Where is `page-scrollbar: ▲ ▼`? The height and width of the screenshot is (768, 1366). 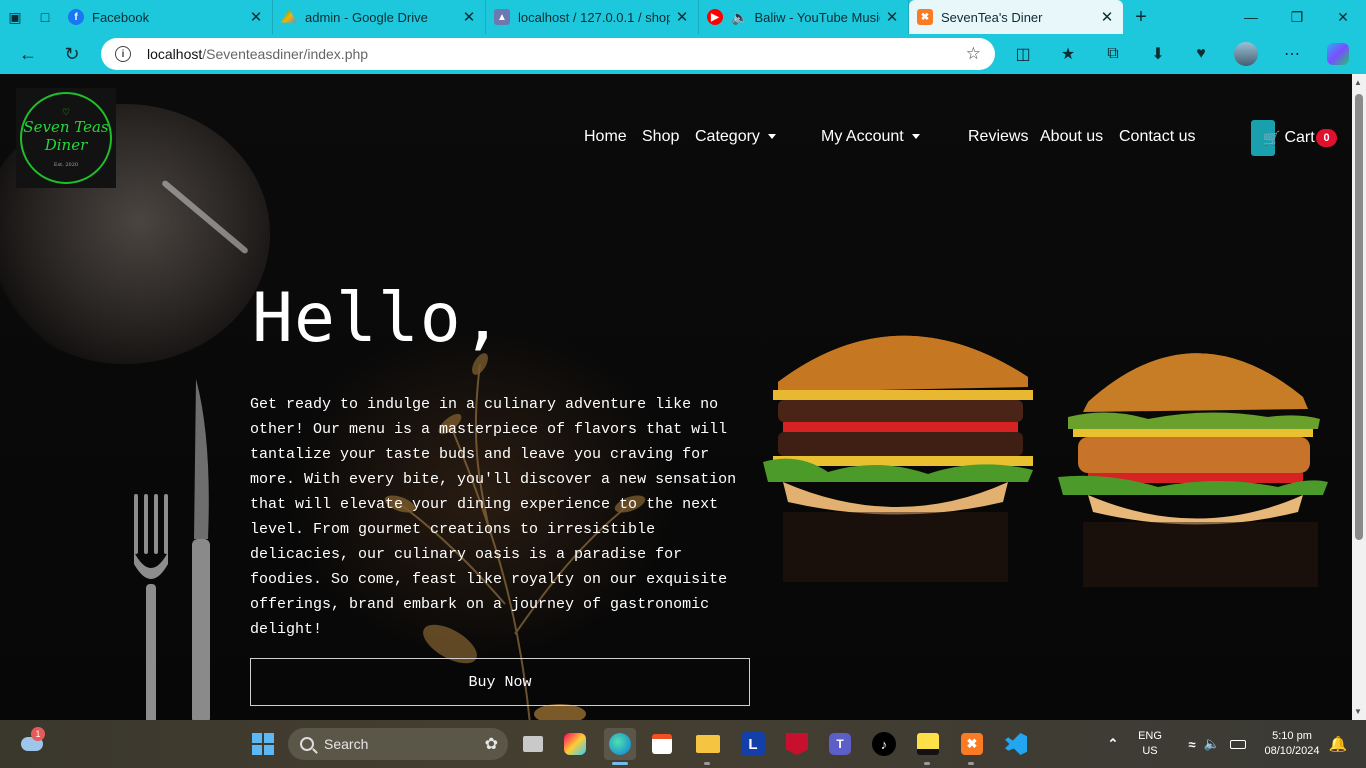 page-scrollbar: ▲ ▼ is located at coordinates (1359, 397).